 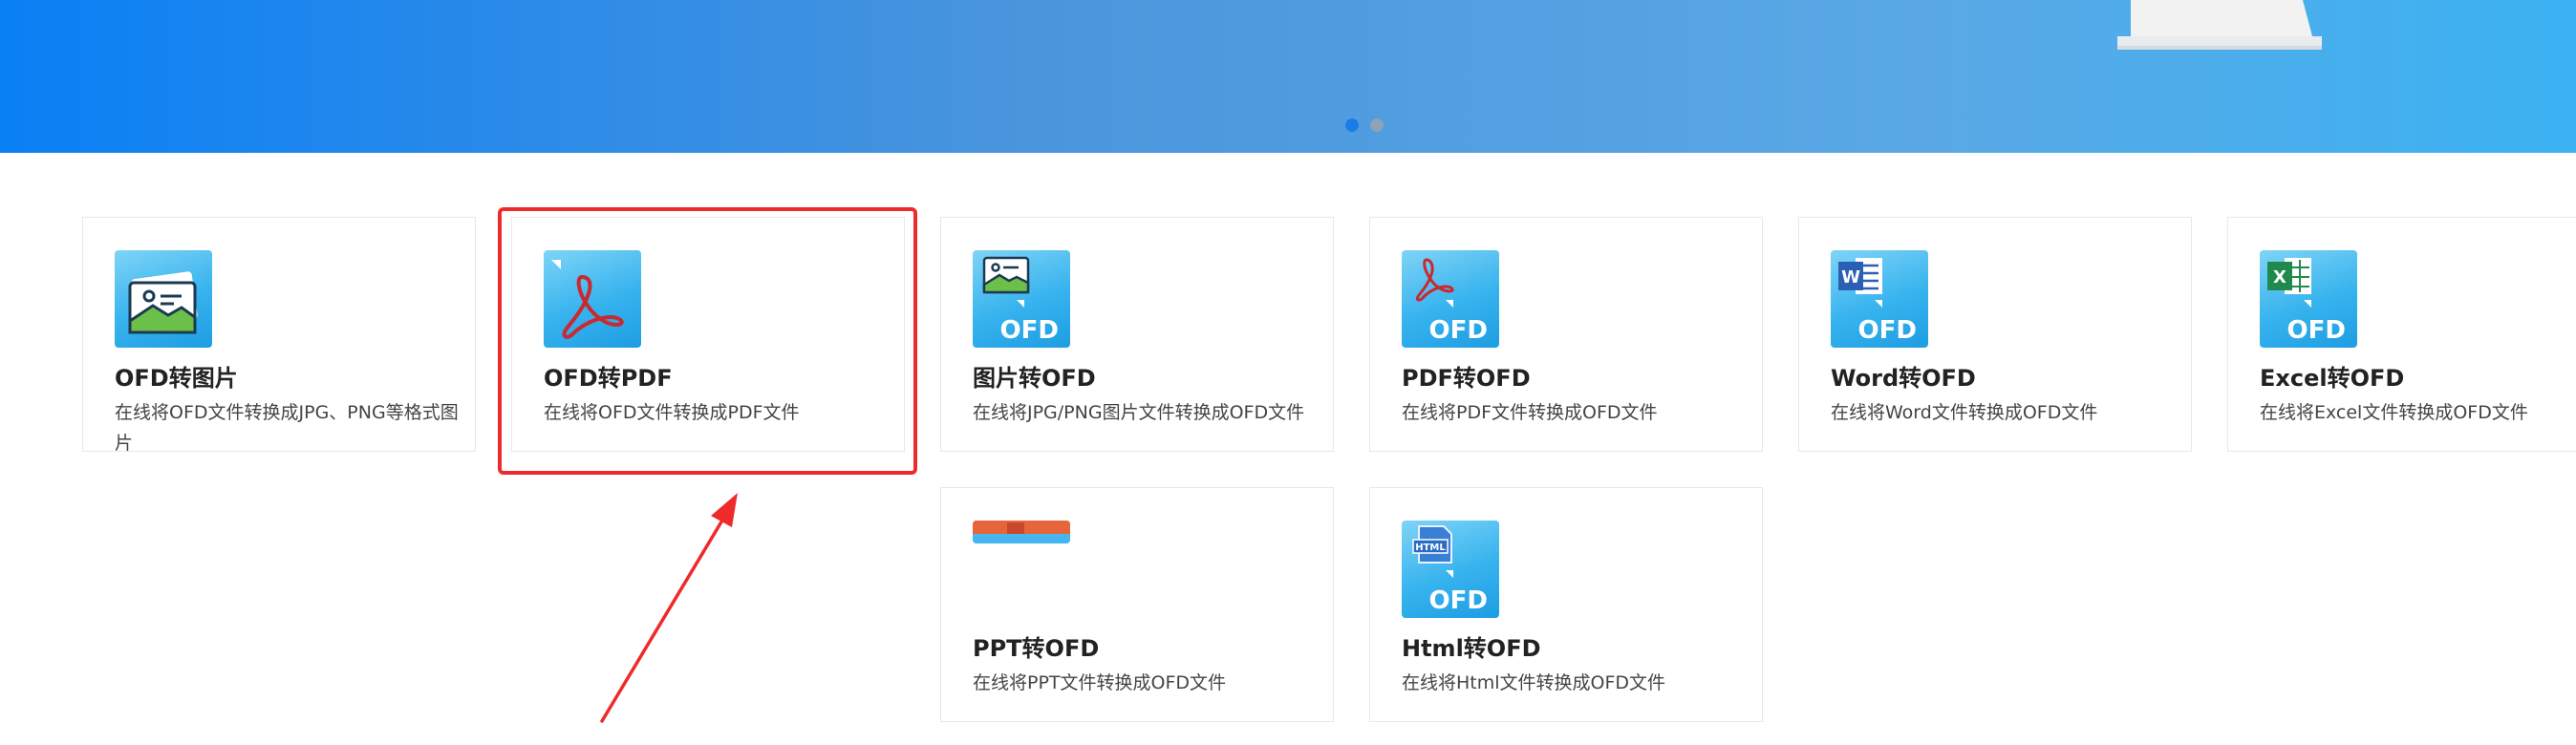 I want to click on tool-description: 在线将Html文件转换成OFD文件, so click(x=1534, y=683).